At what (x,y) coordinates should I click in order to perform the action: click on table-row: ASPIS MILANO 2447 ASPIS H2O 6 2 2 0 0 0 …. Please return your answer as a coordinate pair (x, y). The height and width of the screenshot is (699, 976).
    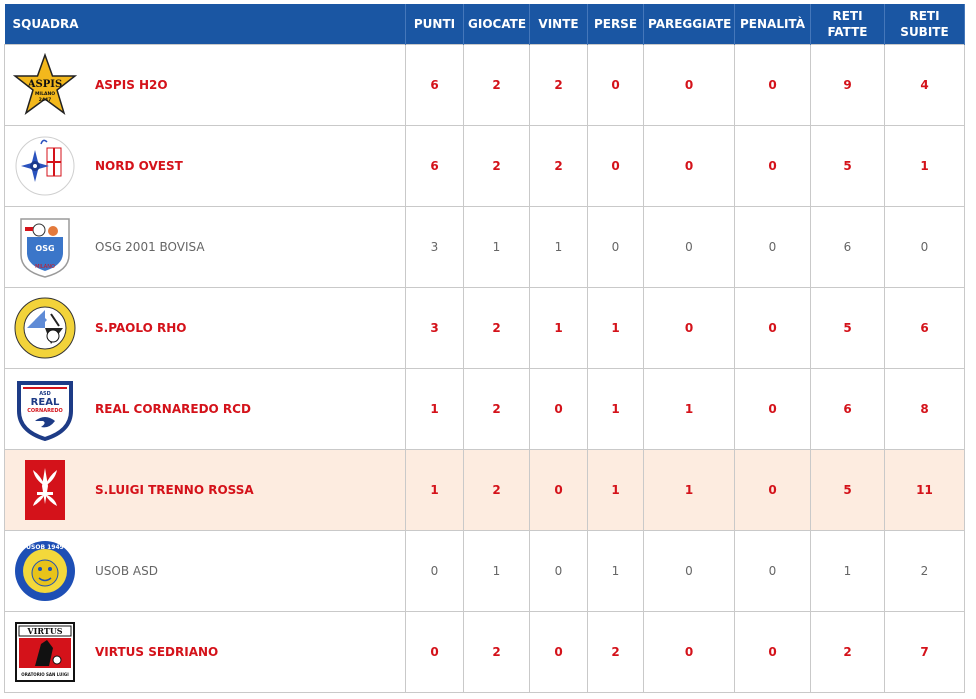
    Looking at the image, I should click on (484, 85).